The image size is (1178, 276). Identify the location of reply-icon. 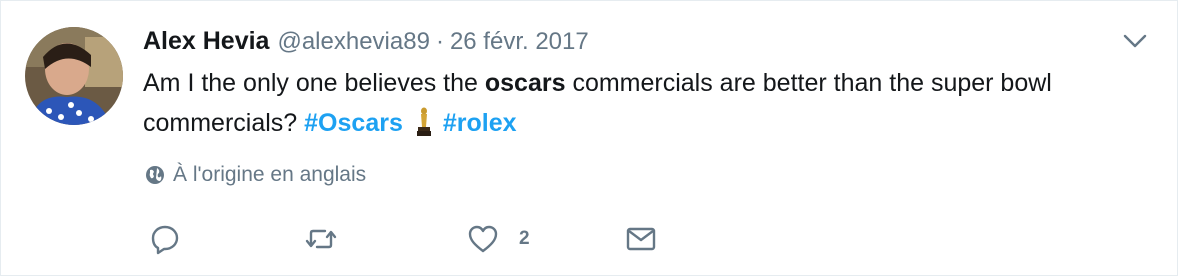
(165, 240).